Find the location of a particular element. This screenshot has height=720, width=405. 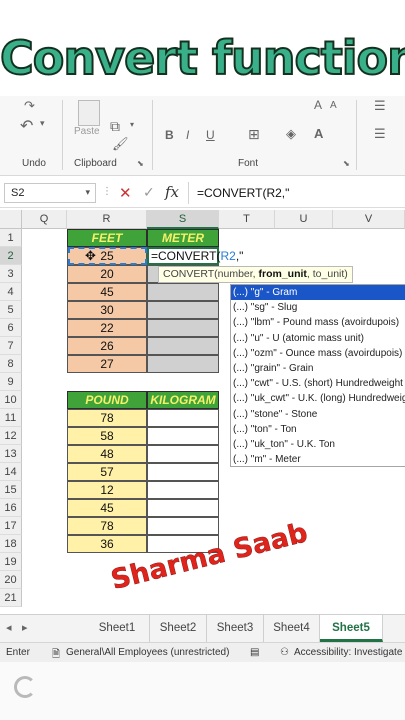

row-header-11: 11 is located at coordinates (11, 418).